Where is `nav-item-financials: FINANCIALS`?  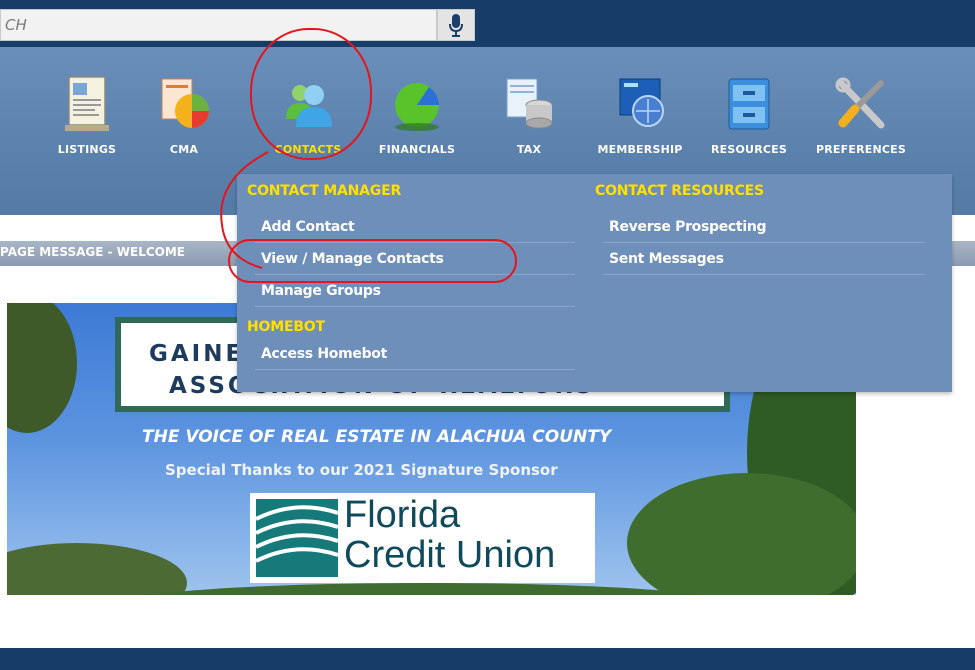
nav-item-financials: FINANCIALS is located at coordinates (417, 127).